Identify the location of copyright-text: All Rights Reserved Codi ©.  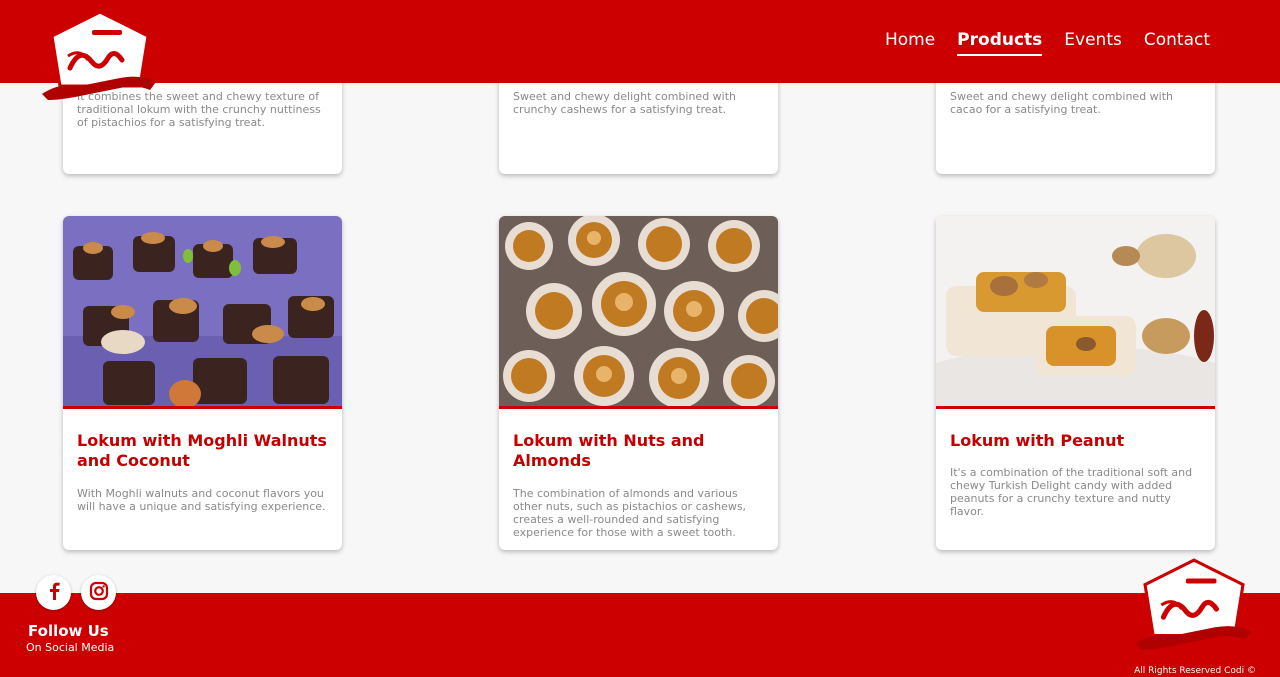
(1195, 671).